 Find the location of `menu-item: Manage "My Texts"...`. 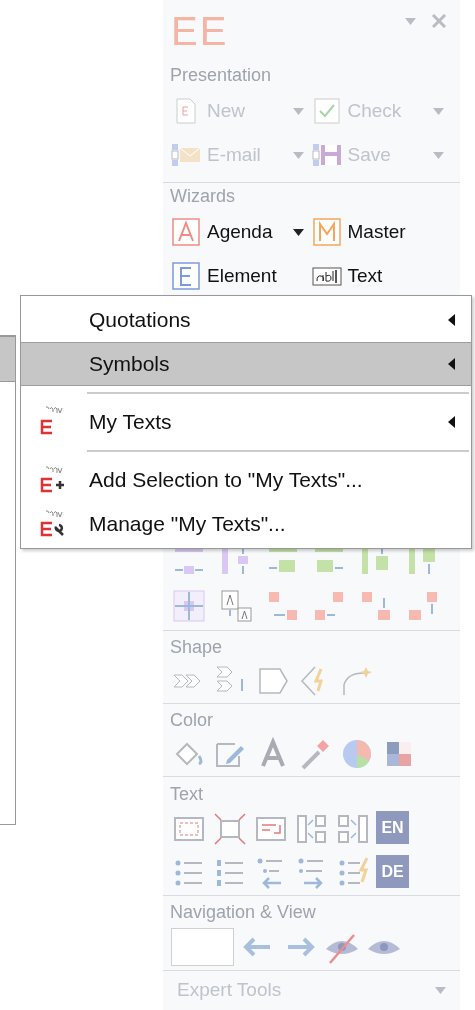

menu-item: Manage "My Texts"... is located at coordinates (246, 524).